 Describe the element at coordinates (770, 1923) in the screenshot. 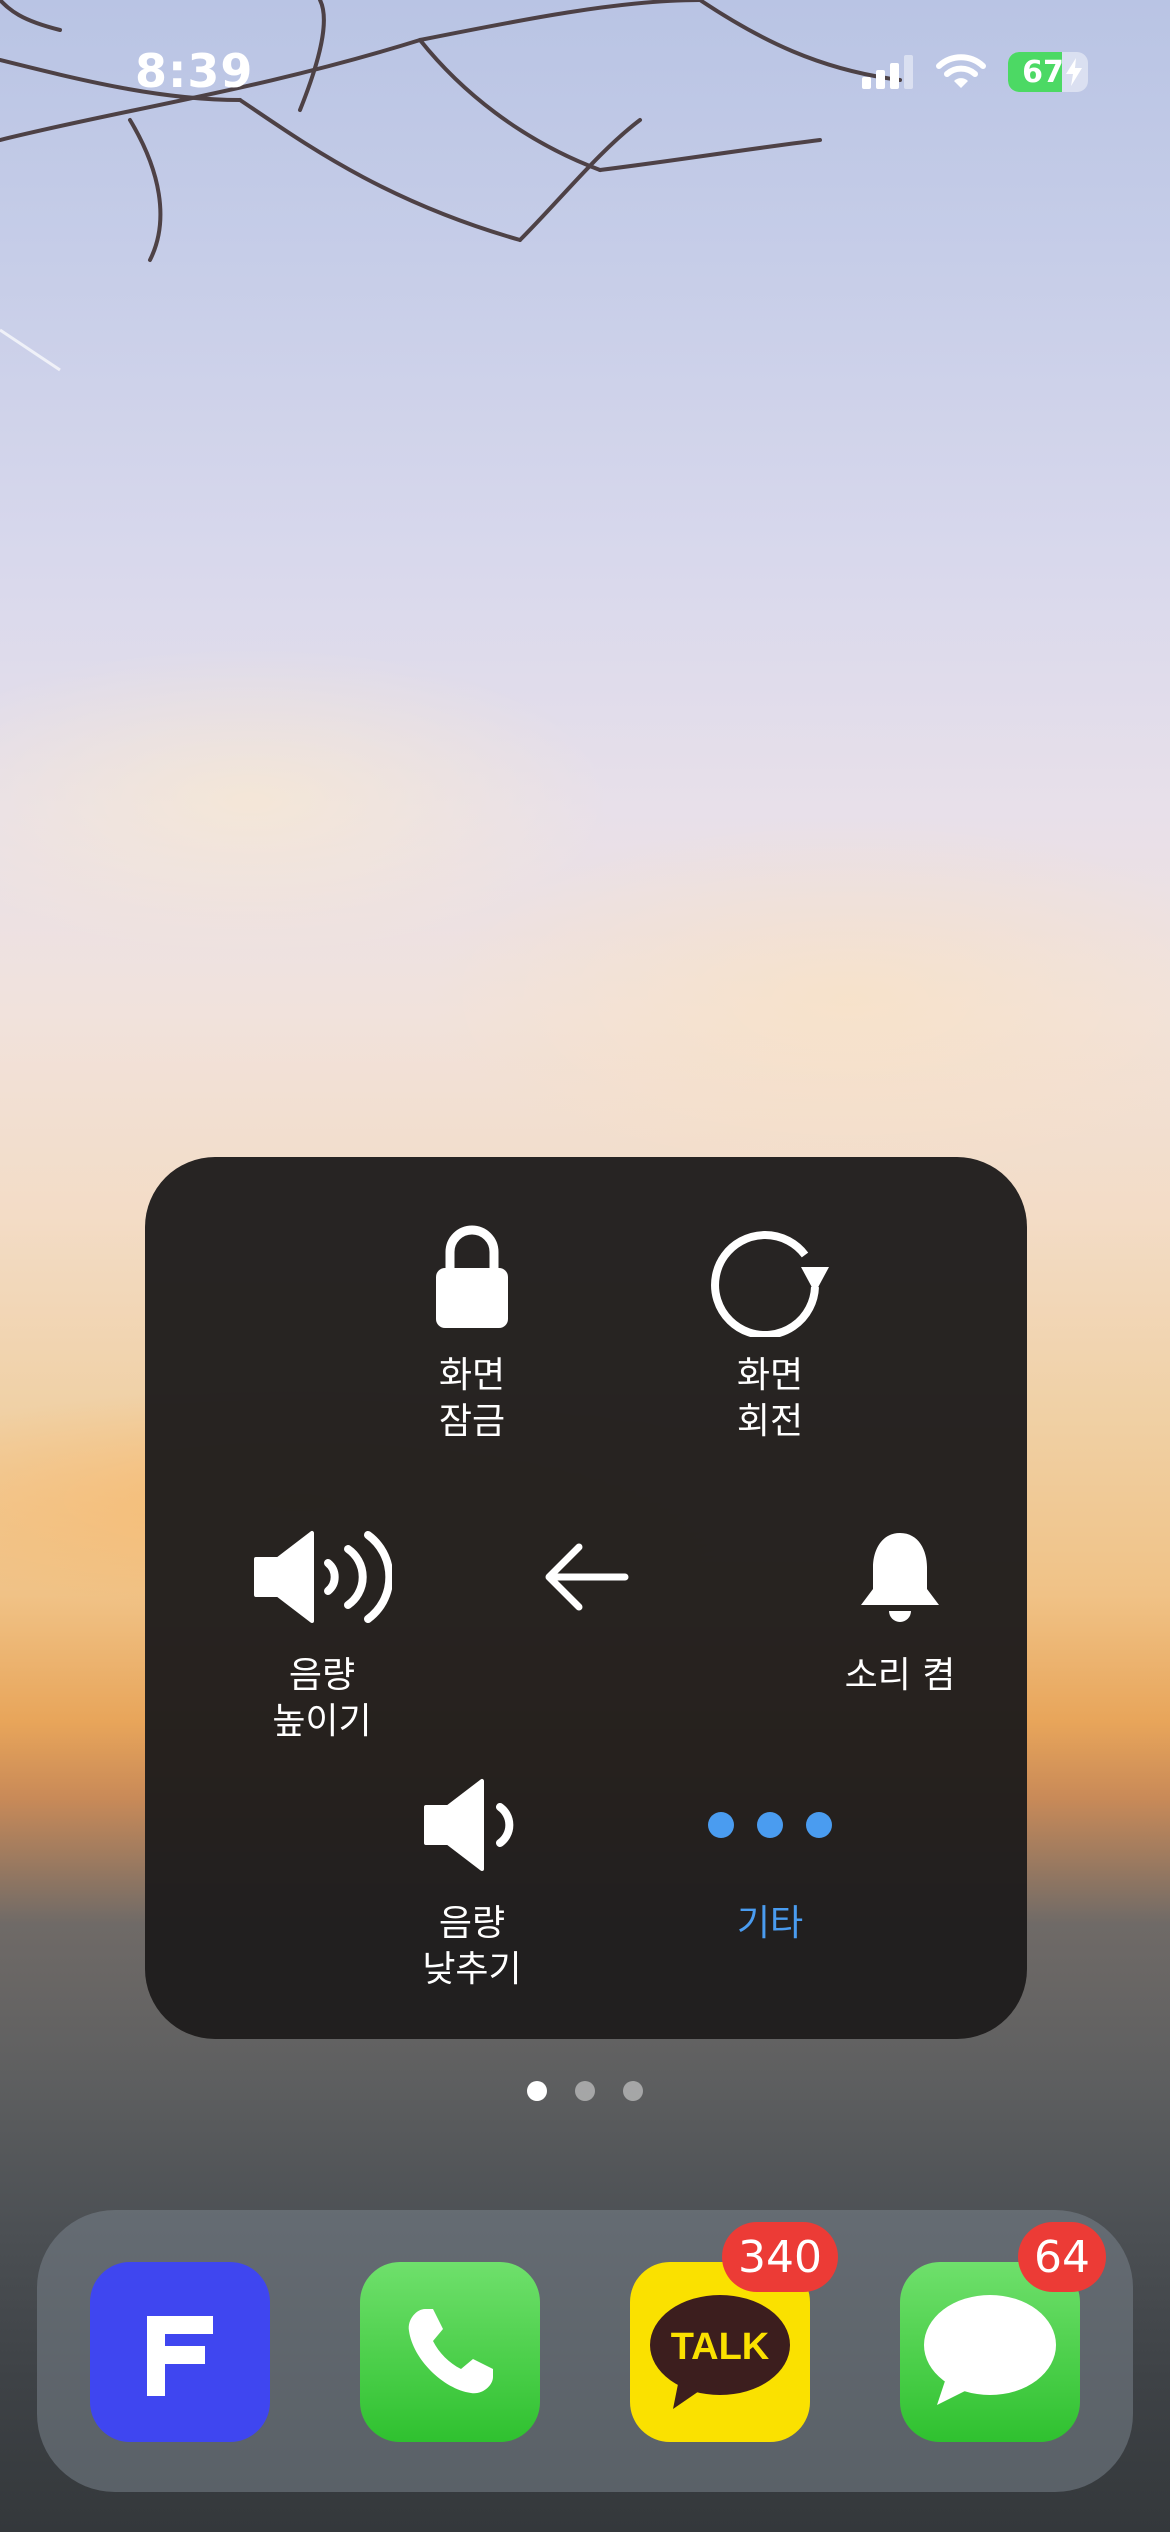

I see `more-label: 기타` at that location.